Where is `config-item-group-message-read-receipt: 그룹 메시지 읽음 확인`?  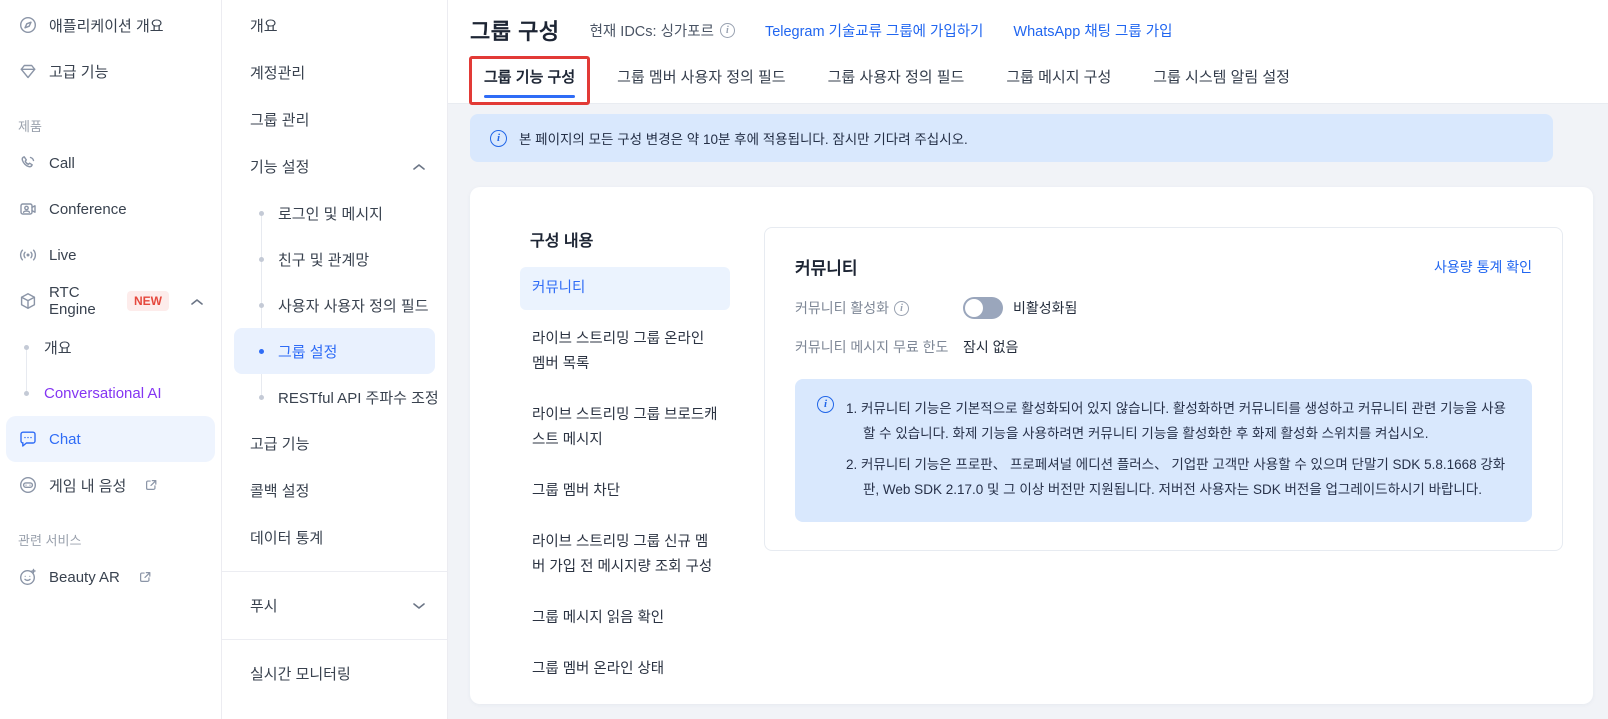
config-item-group-message-read-receipt: 그룹 메시지 읽음 확인 is located at coordinates (625, 618).